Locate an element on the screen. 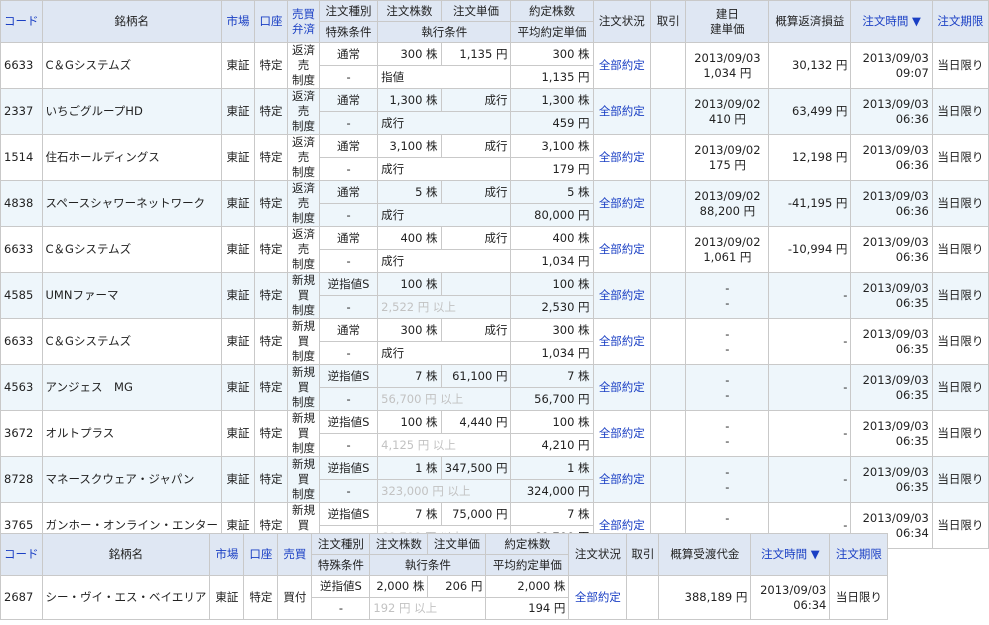  cell-qty: 2,000 株 is located at coordinates (399, 586).